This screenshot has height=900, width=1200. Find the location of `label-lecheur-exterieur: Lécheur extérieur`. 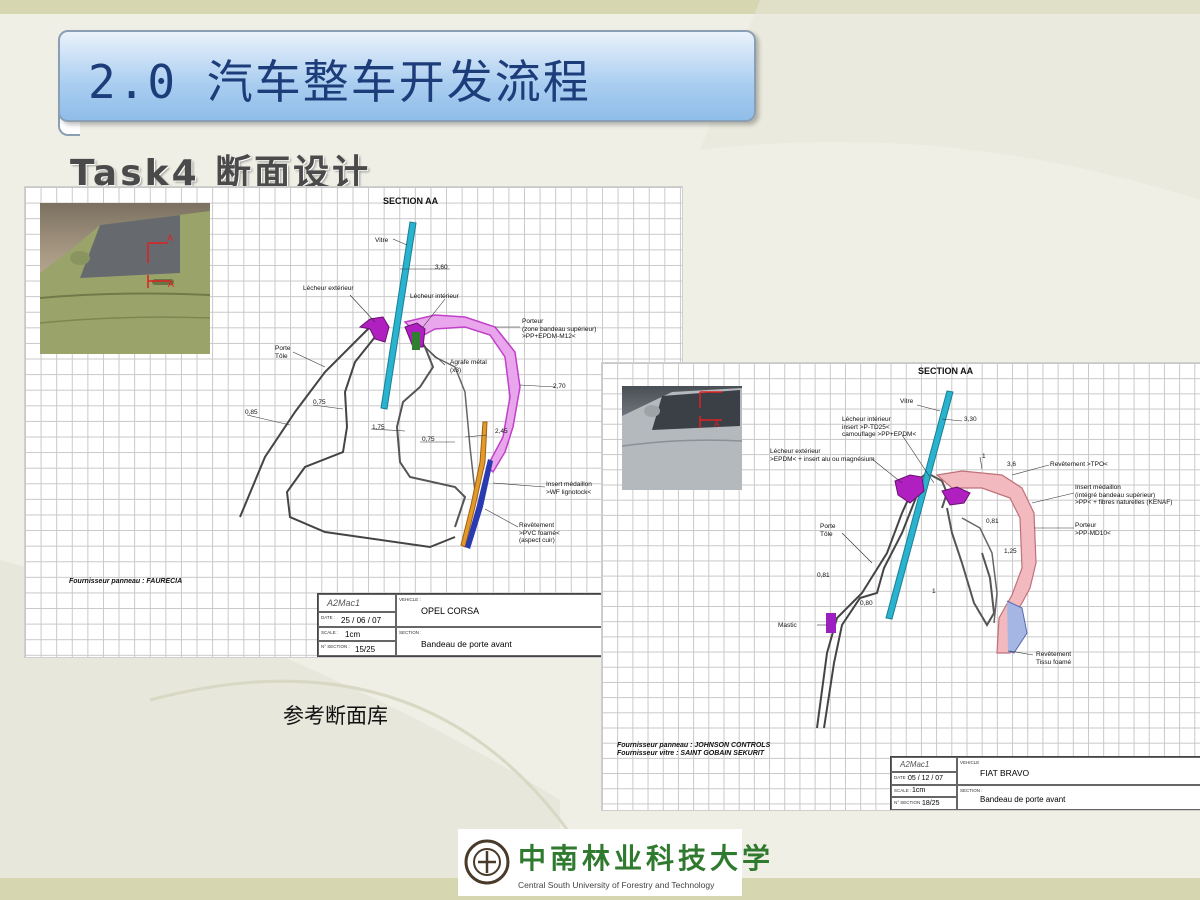

label-lecheur-exterieur: Lécheur extérieur is located at coordinates (328, 288).